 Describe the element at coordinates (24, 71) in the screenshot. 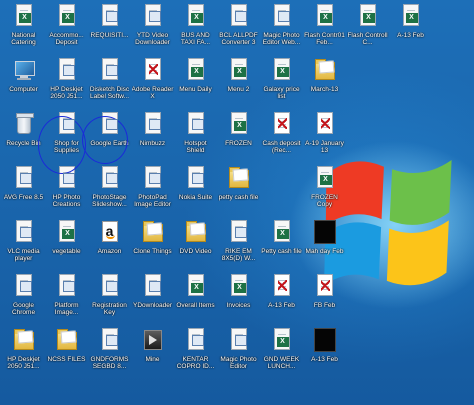

I see `computer-icon` at that location.